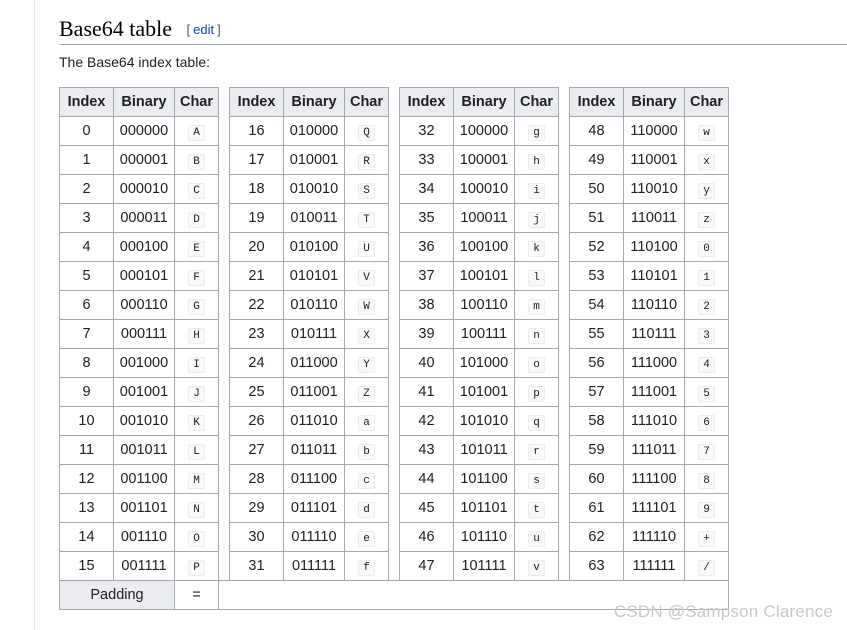  I want to click on char-cell: s, so click(536, 479).